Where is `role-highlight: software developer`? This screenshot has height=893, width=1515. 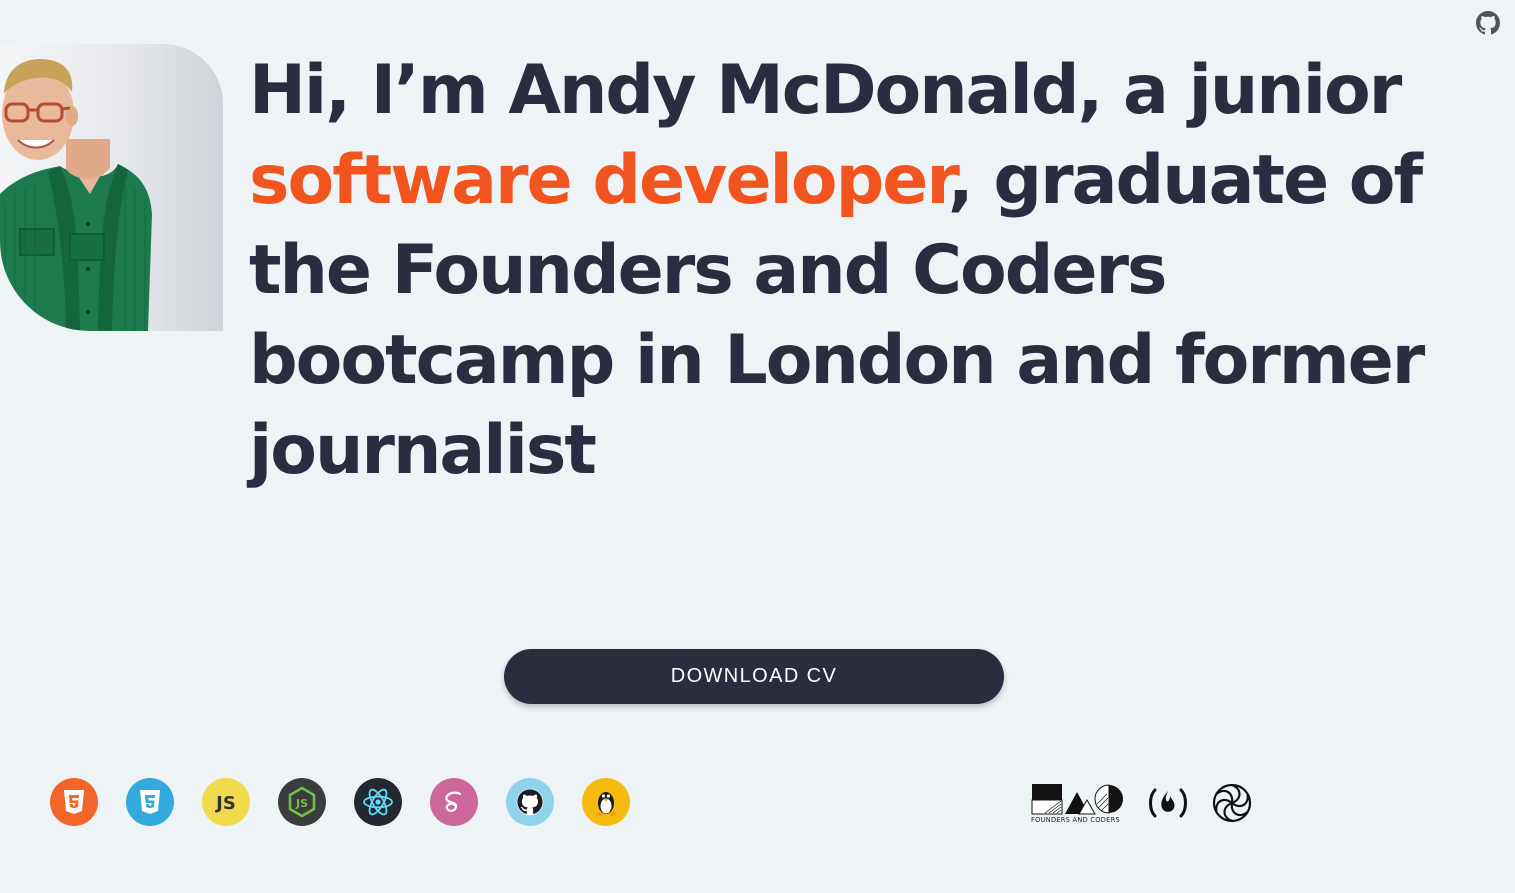
role-highlight: software developer is located at coordinates (599, 180).